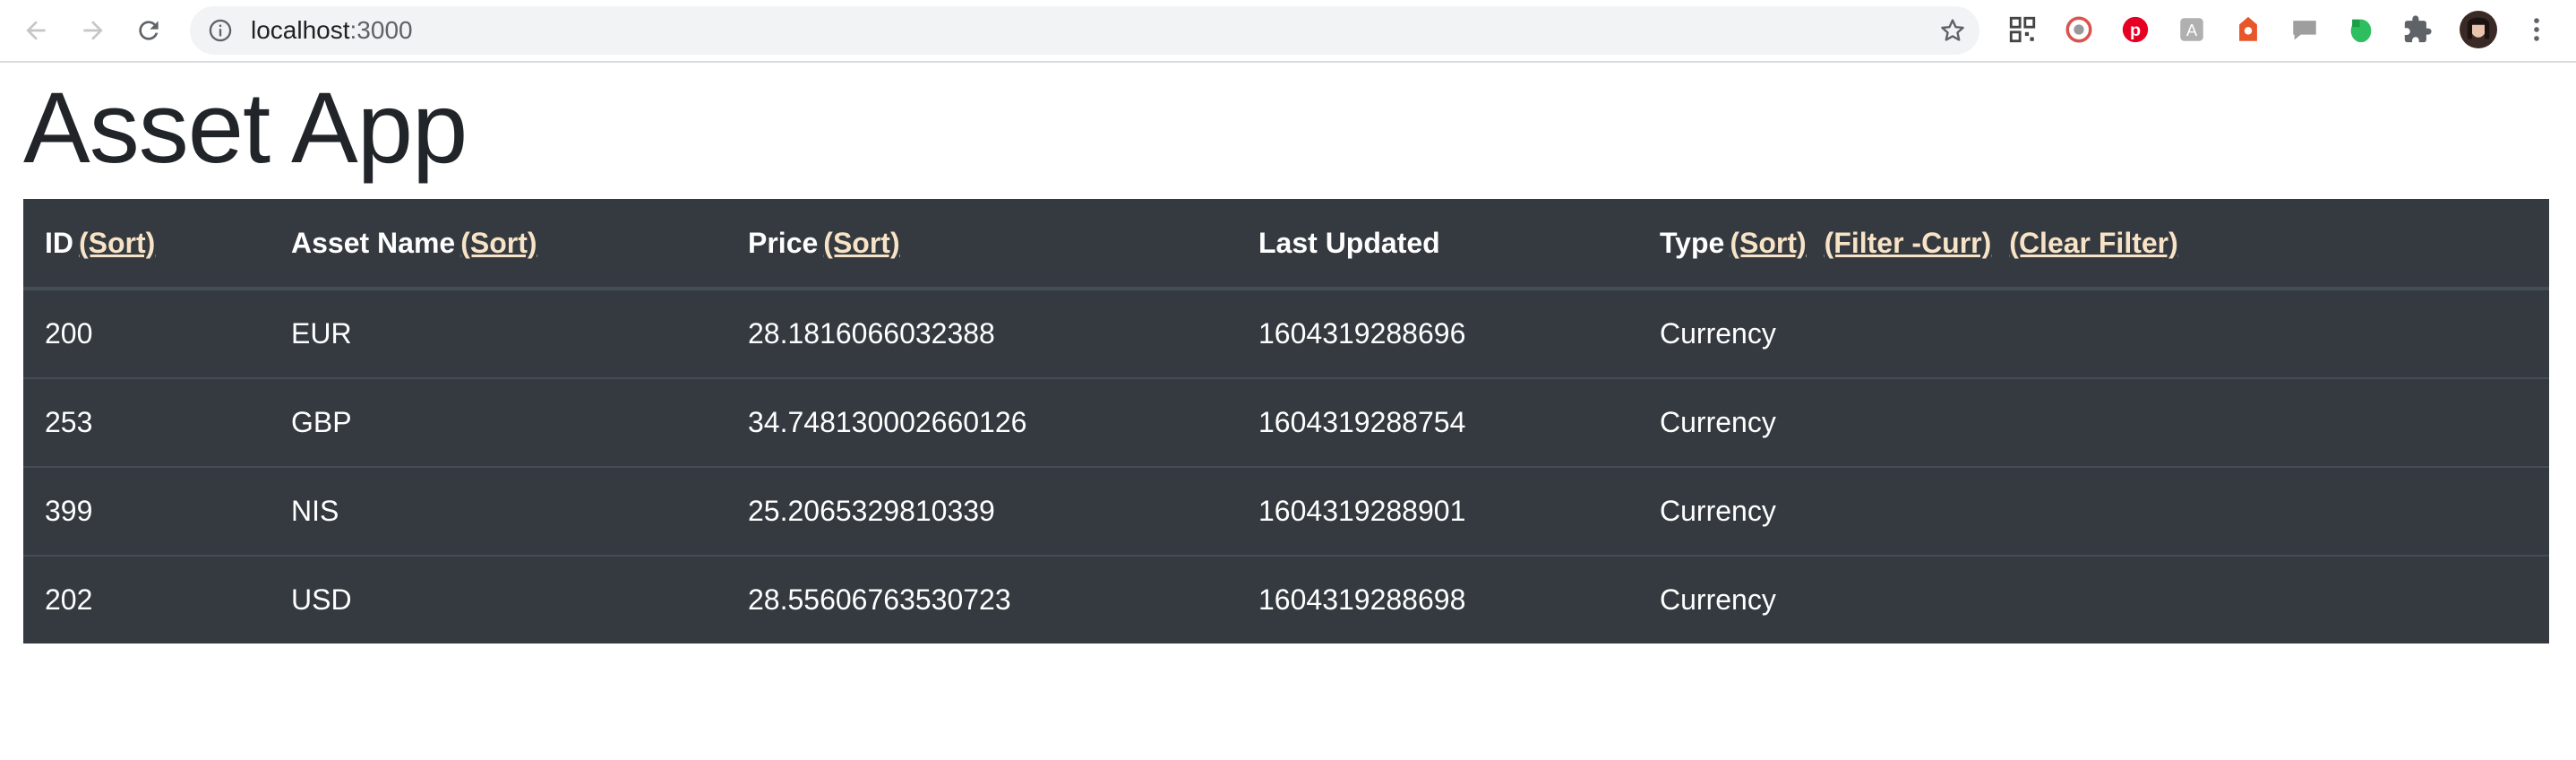 The width and height of the screenshot is (2576, 760). Describe the element at coordinates (981, 244) in the screenshot. I see `header-price: Price (Sort)` at that location.